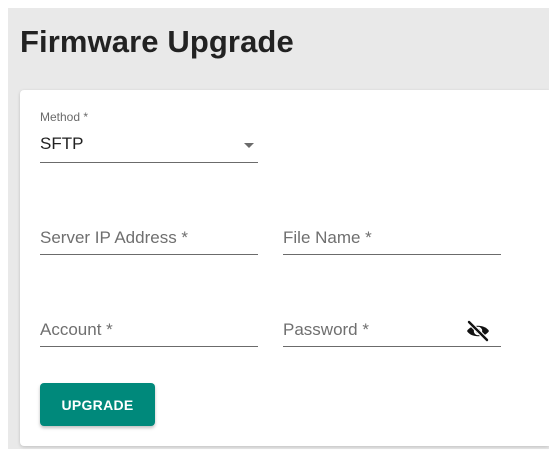 The width and height of the screenshot is (549, 452). What do you see at coordinates (64, 117) in the screenshot?
I see `method-label: Method *` at bounding box center [64, 117].